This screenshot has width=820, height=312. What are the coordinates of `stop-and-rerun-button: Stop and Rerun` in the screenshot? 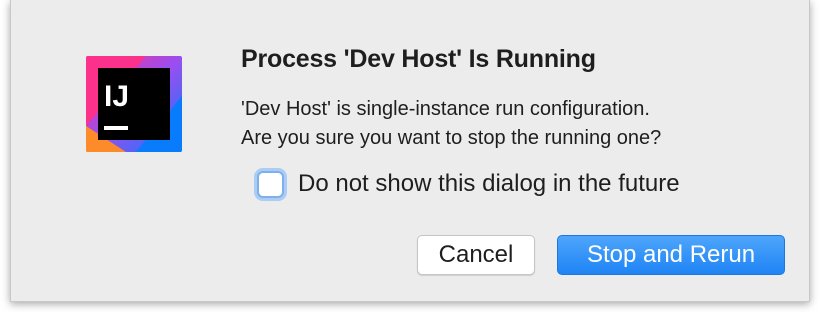 It's located at (671, 255).